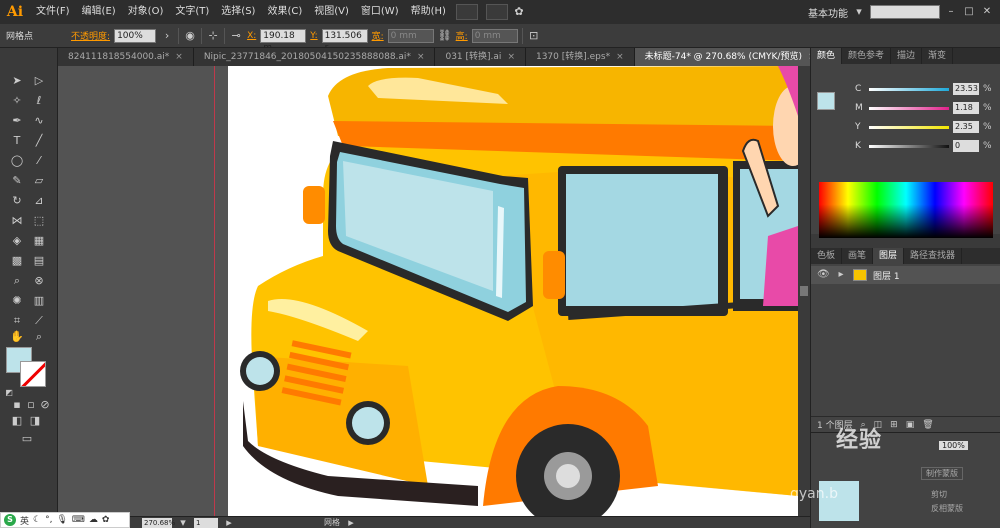 This screenshot has width=1000, height=528. I want to click on expand-triangle-icon: ▸, so click(841, 275).